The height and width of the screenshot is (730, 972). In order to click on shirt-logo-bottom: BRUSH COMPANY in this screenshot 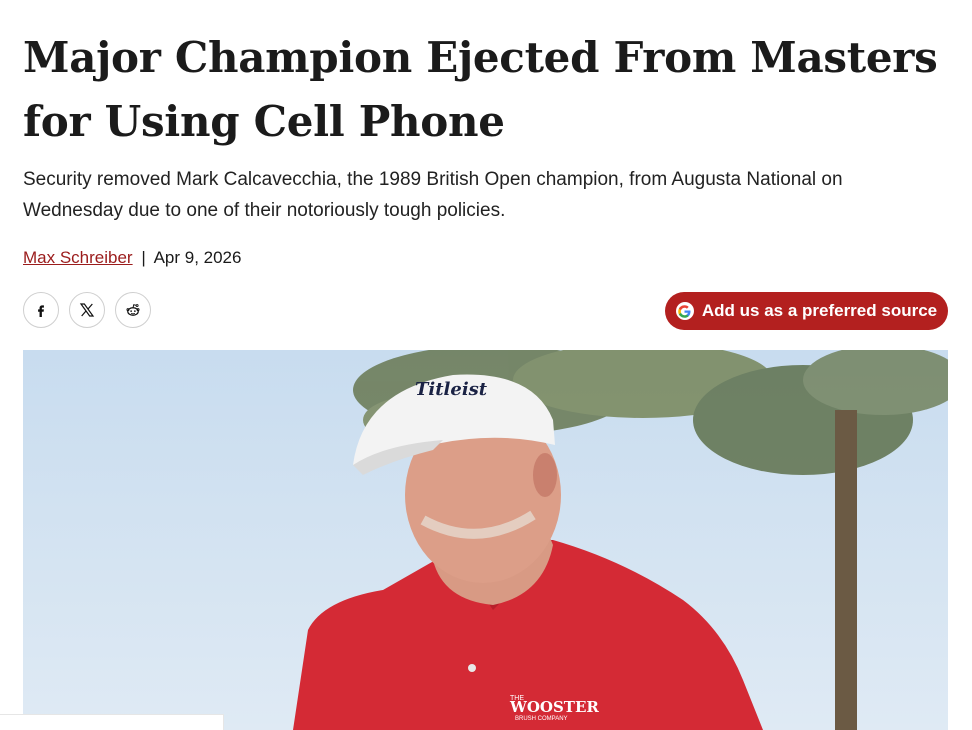, I will do `click(541, 719)`.